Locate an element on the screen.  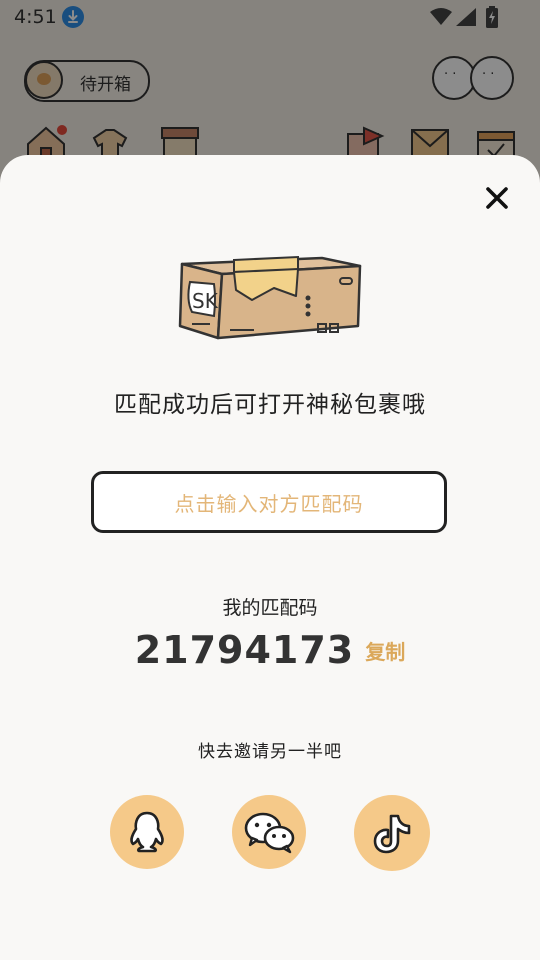
wechat-icon is located at coordinates (269, 833).